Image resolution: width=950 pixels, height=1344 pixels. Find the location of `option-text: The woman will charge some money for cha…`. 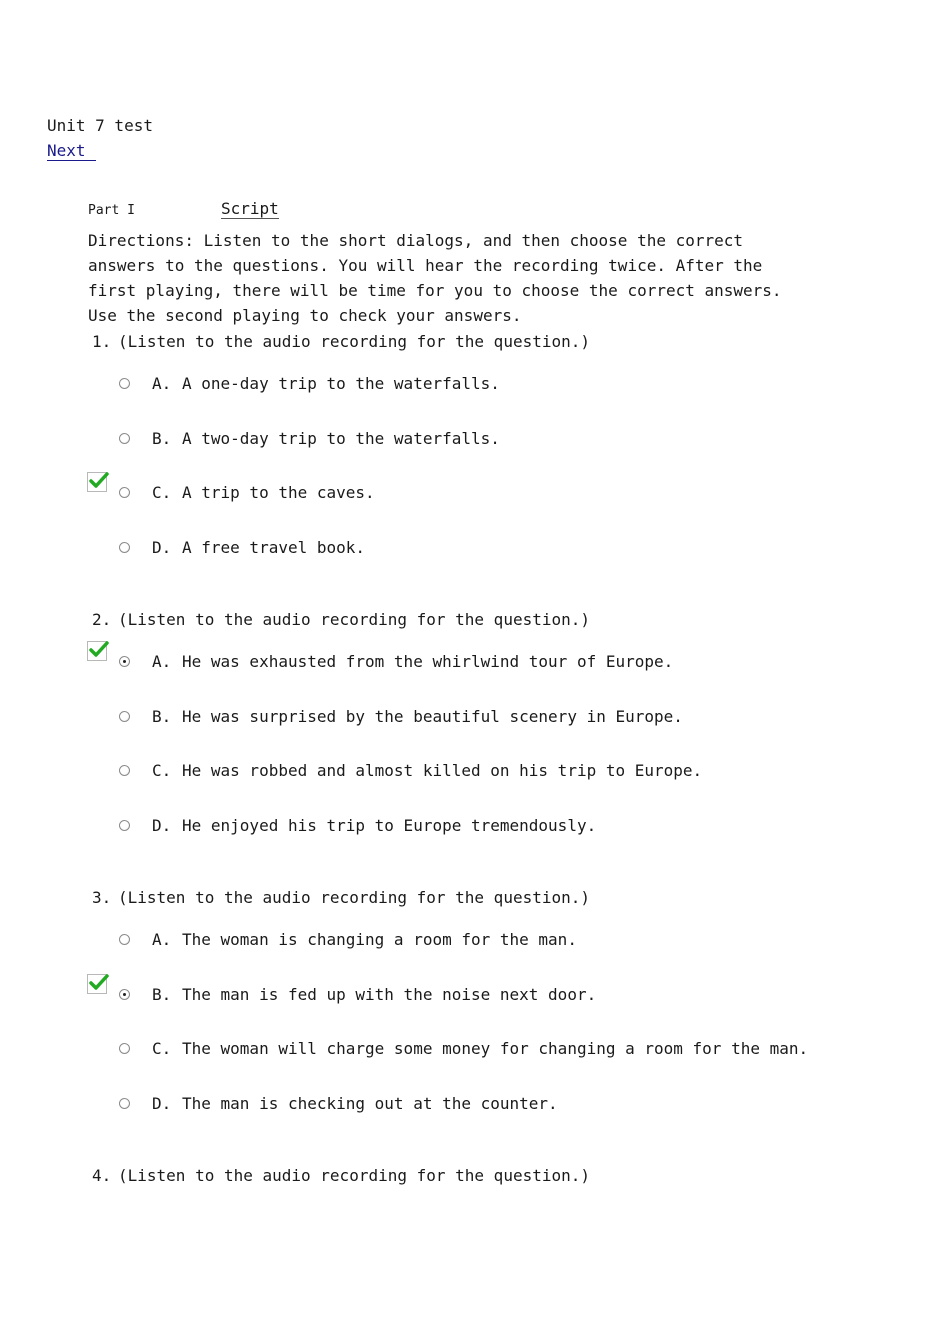

option-text: The woman will charge some money for cha… is located at coordinates (495, 1048).